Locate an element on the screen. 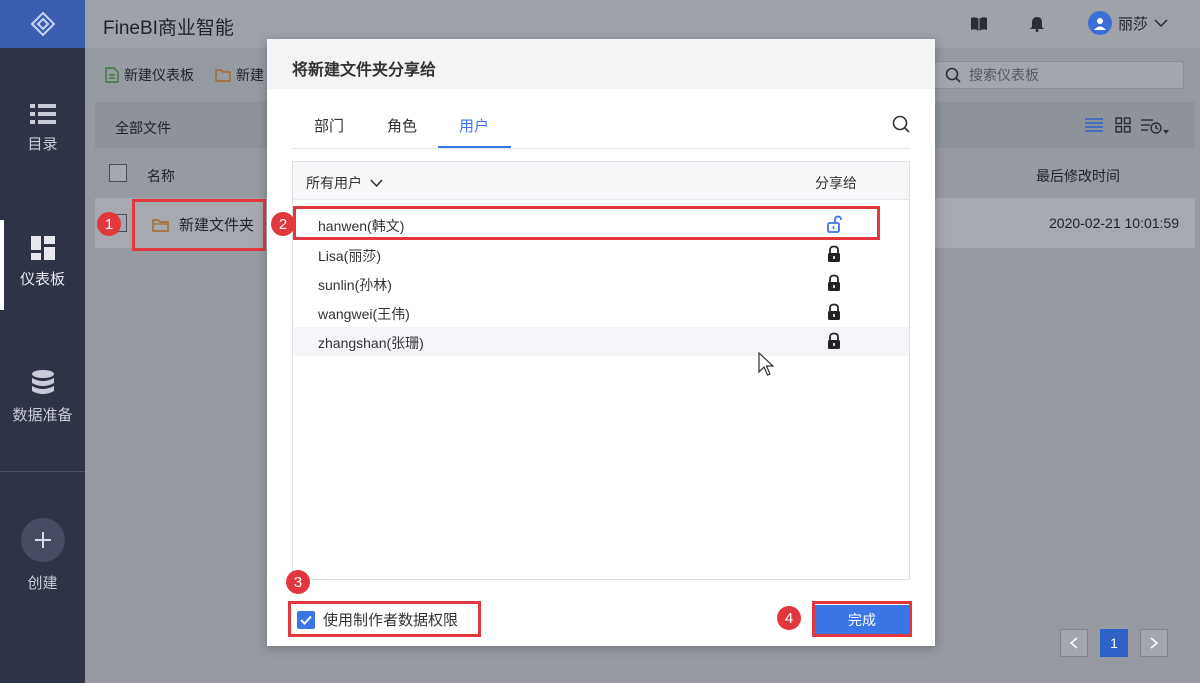 The width and height of the screenshot is (1200, 683). user-name: wangwei(王伟) is located at coordinates (364, 314).